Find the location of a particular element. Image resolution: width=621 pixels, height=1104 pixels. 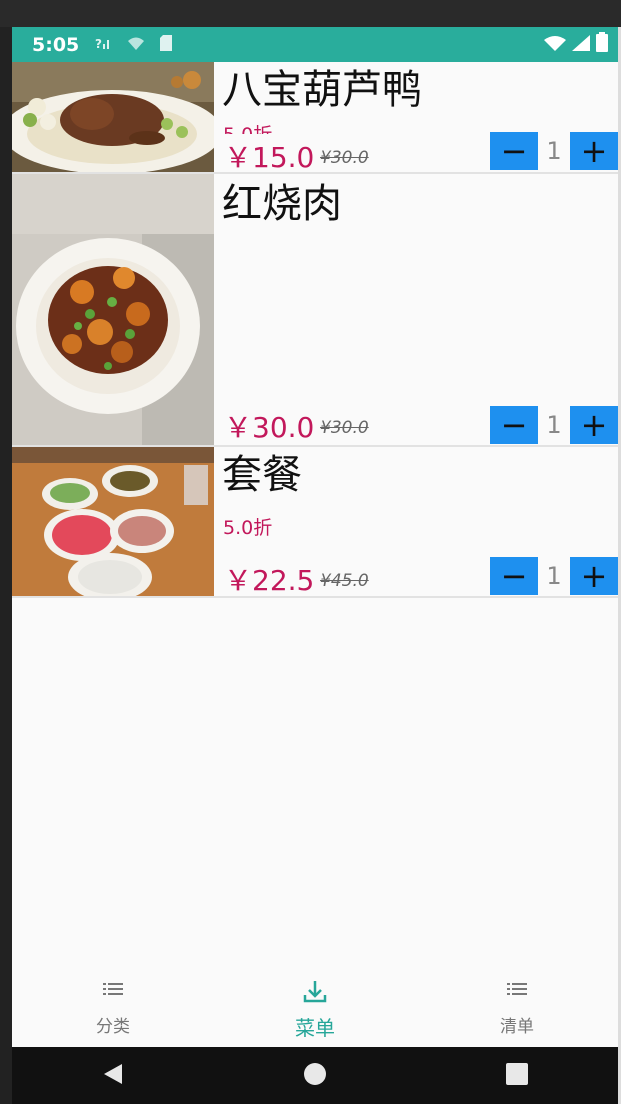

device-frame-left is located at coordinates (6, 565).